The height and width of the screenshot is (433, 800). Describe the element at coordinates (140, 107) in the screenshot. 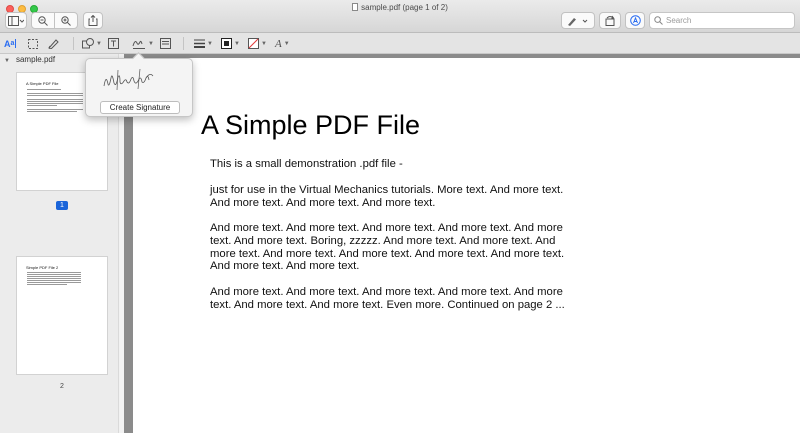

I see `create-signature-button: Create Signature` at that location.